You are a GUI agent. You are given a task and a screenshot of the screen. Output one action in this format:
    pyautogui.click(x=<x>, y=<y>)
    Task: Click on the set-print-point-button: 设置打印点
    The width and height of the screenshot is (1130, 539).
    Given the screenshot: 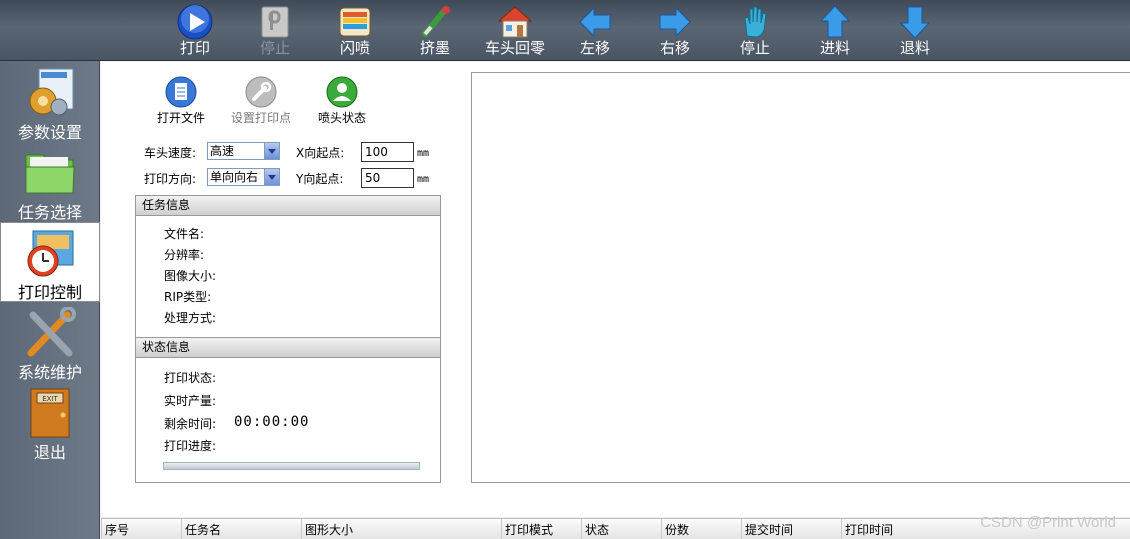 What is the action you would take?
    pyautogui.click(x=261, y=101)
    